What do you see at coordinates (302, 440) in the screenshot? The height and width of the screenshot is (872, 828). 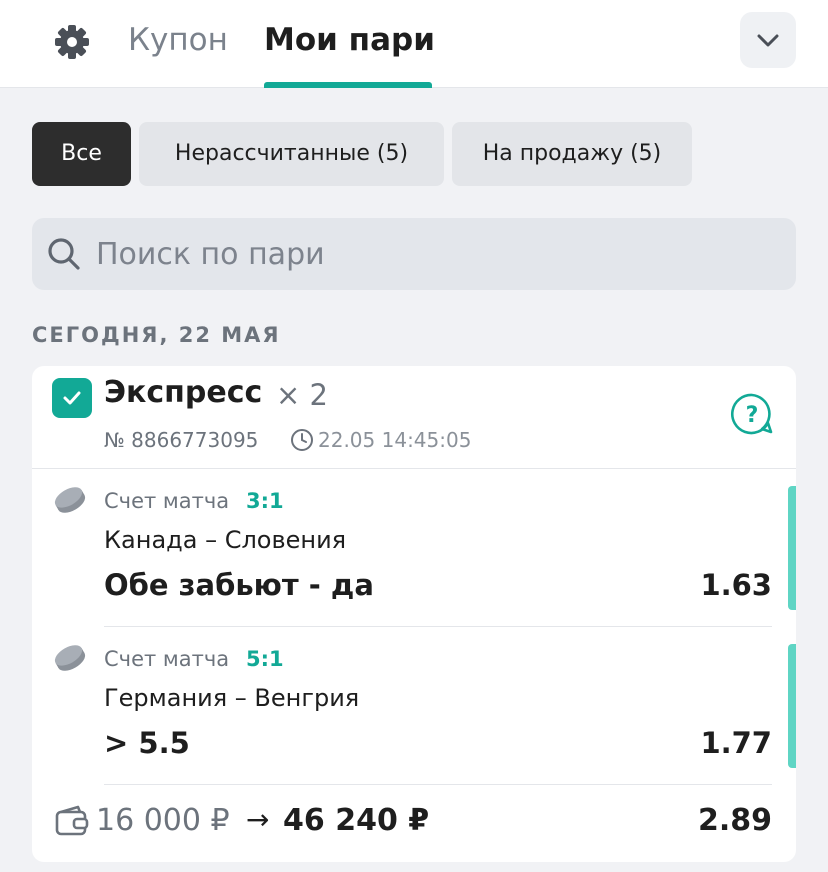 I see `clock-icon` at bounding box center [302, 440].